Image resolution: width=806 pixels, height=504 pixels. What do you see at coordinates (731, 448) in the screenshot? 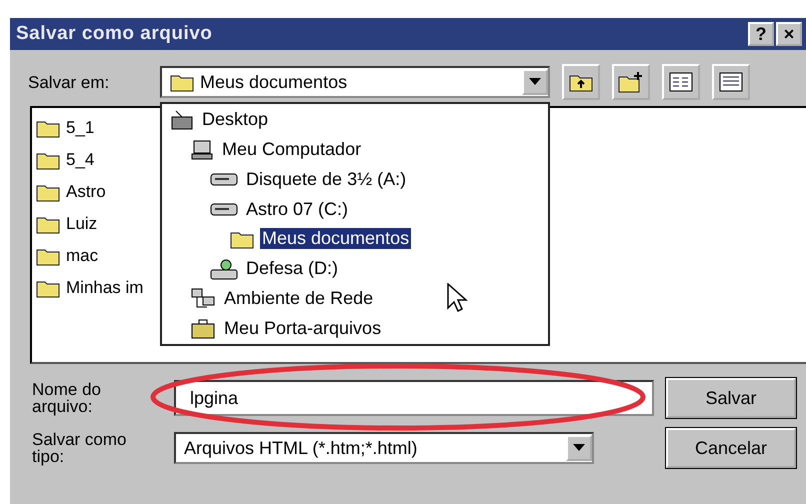
I see `cancel-button: Cancelar` at bounding box center [731, 448].